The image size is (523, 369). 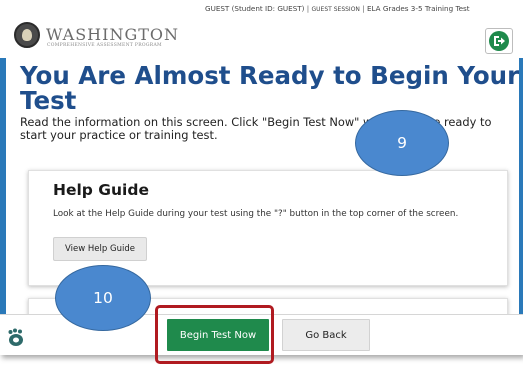 I want to click on callout-10: 10, so click(x=103, y=298).